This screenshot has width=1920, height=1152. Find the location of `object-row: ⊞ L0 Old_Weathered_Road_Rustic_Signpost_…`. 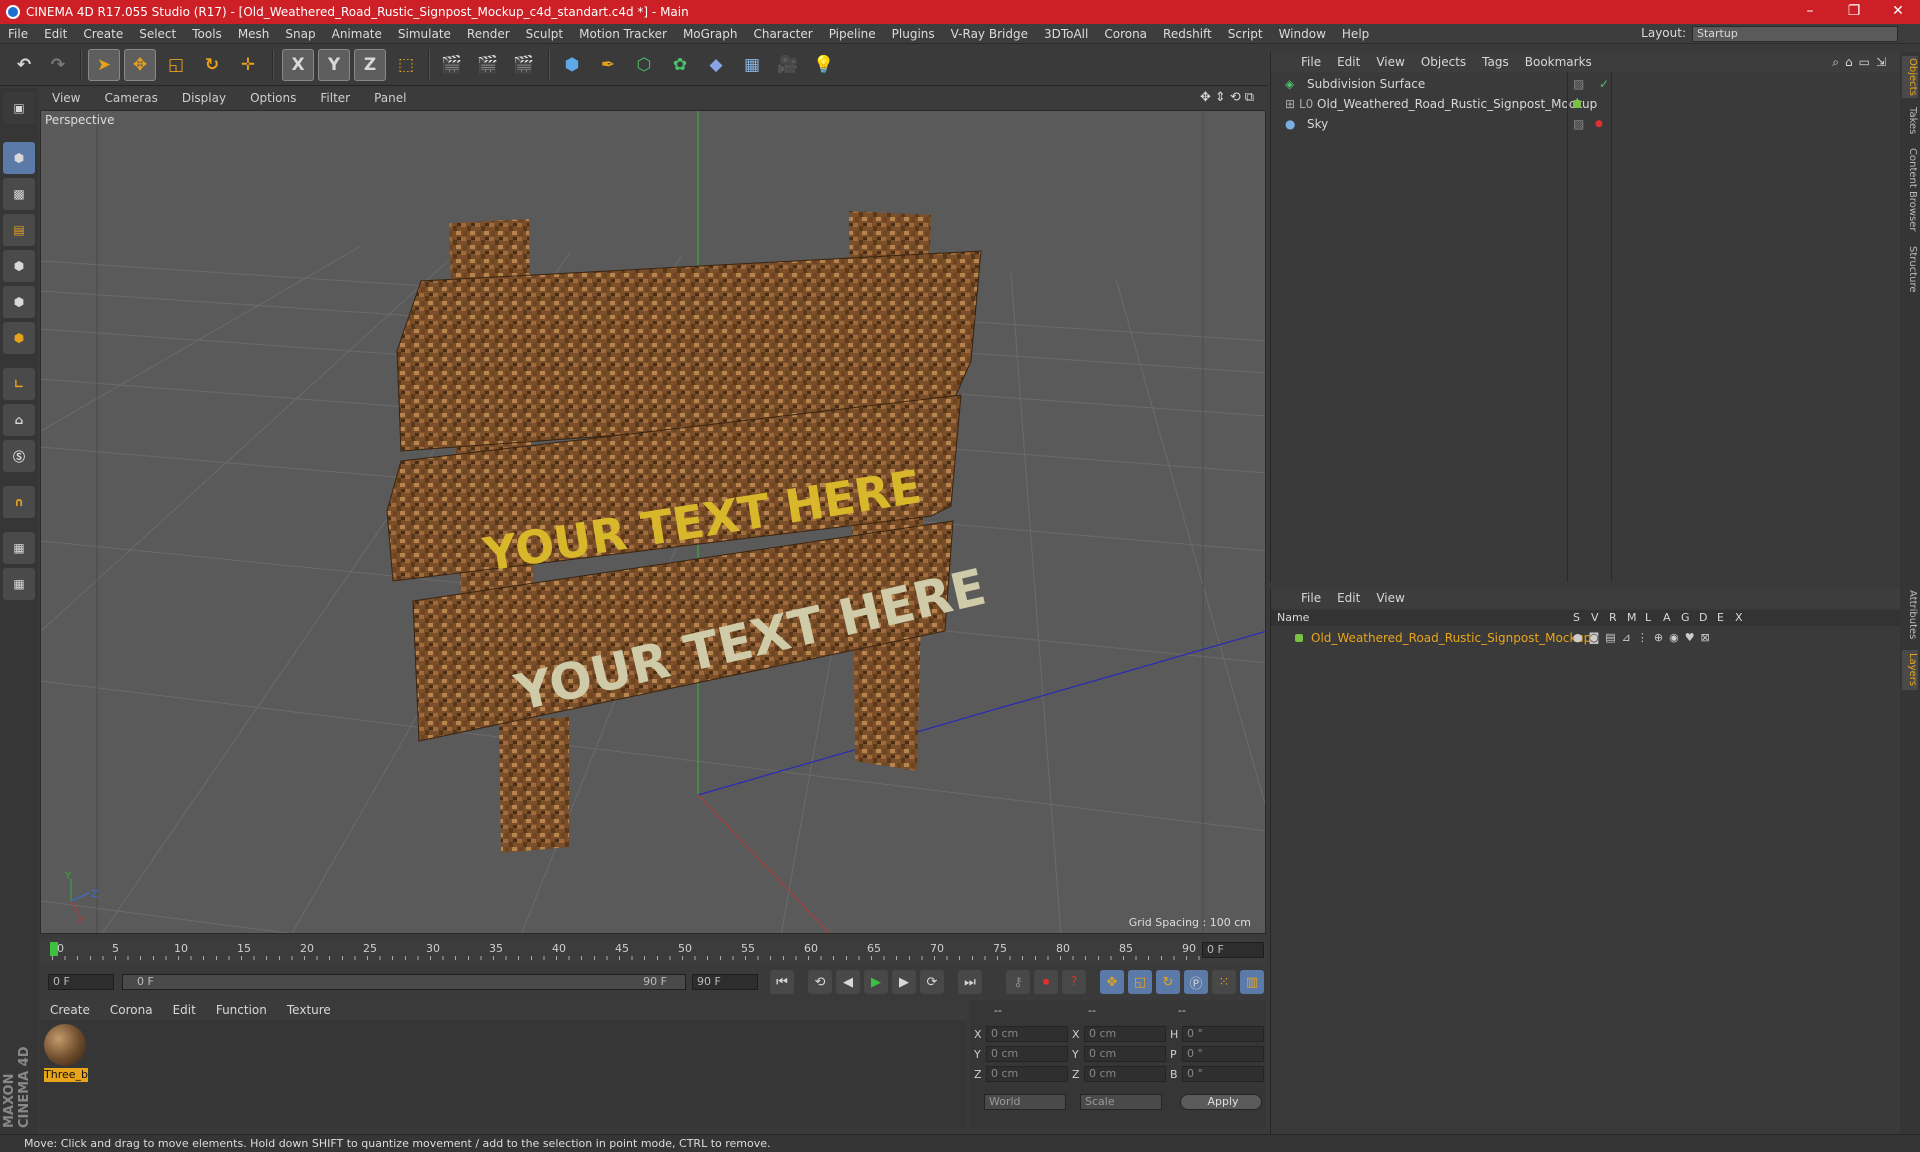

object-row: ⊞ L0 Old_Weathered_Road_Rustic_Signpost_… is located at coordinates (1586, 104).